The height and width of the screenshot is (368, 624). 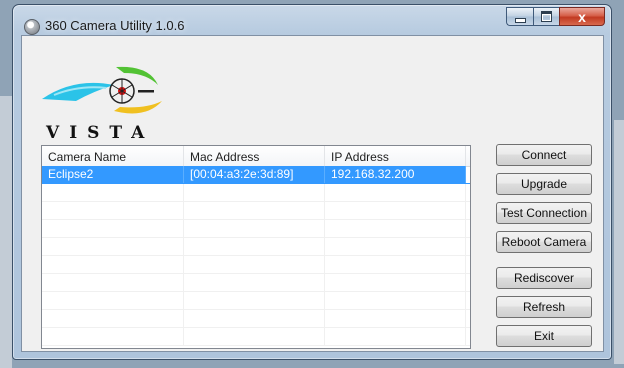 I want to click on maximize-button, so click(x=546, y=16).